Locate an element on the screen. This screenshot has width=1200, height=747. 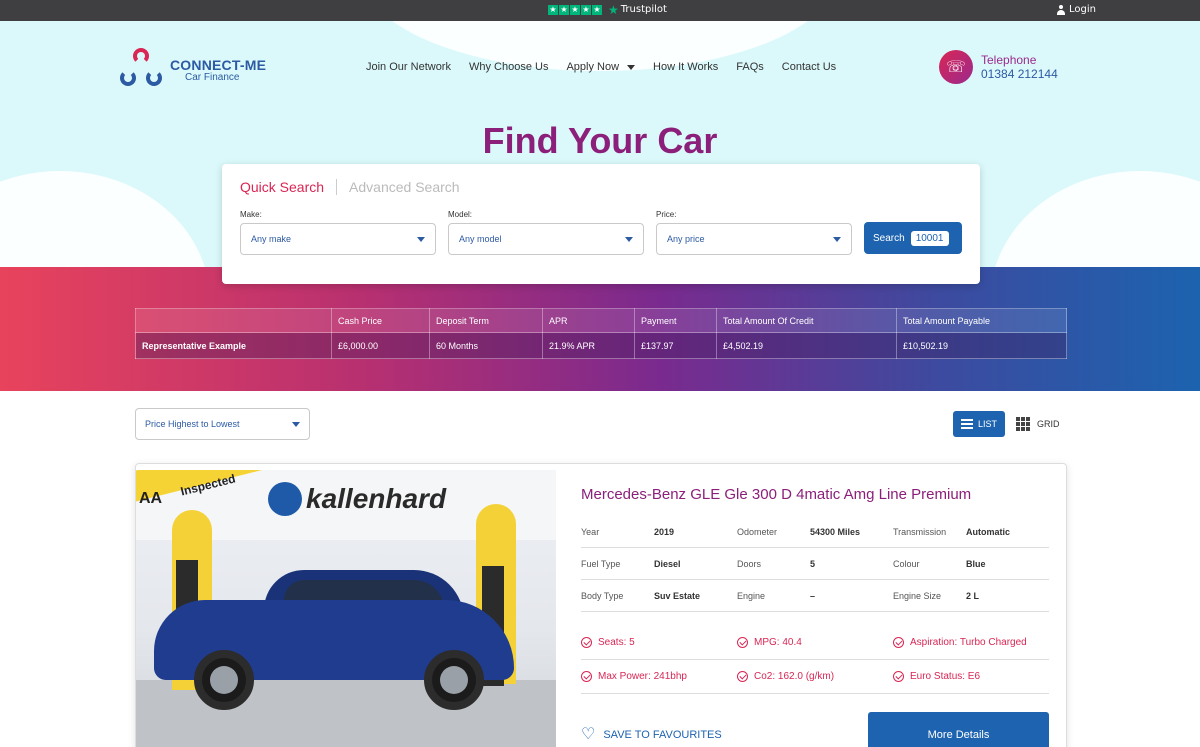
feature-item: MPG: 40.4 is located at coordinates (815, 642).